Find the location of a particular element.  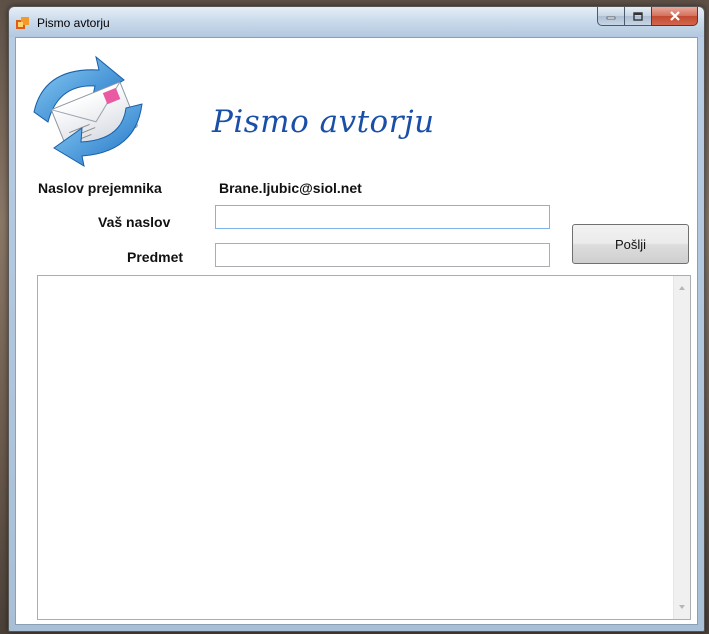

send-button: Pošlji is located at coordinates (630, 244).